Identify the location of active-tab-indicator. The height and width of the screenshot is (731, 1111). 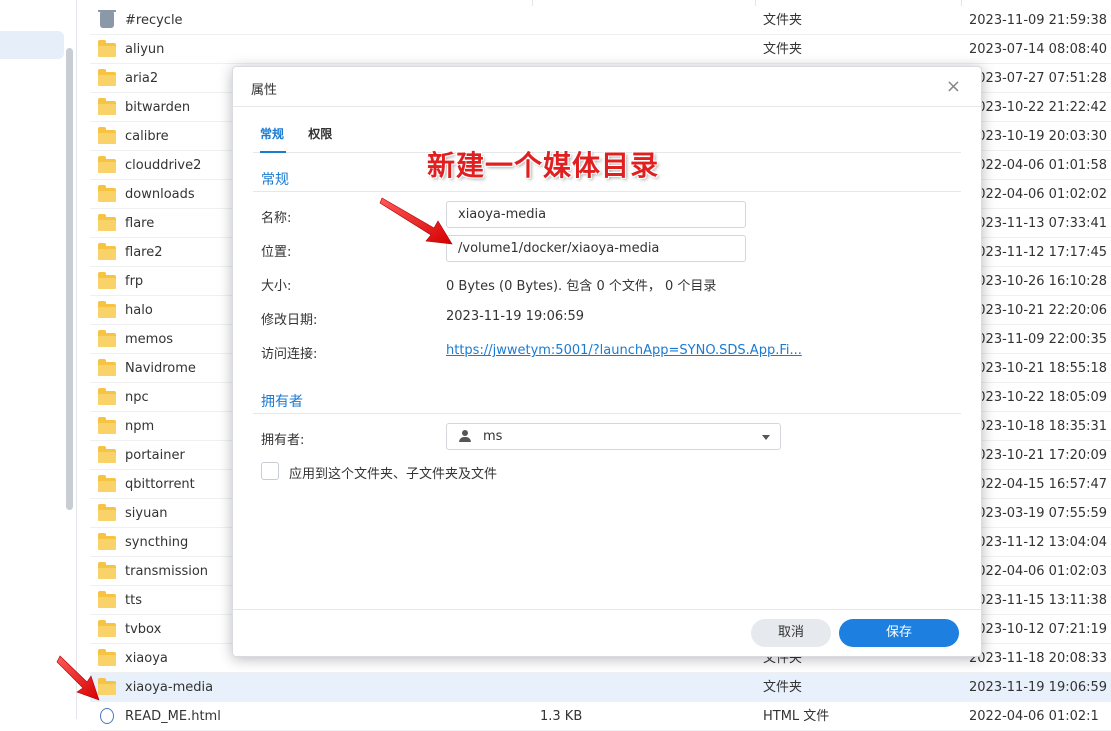
(273, 152).